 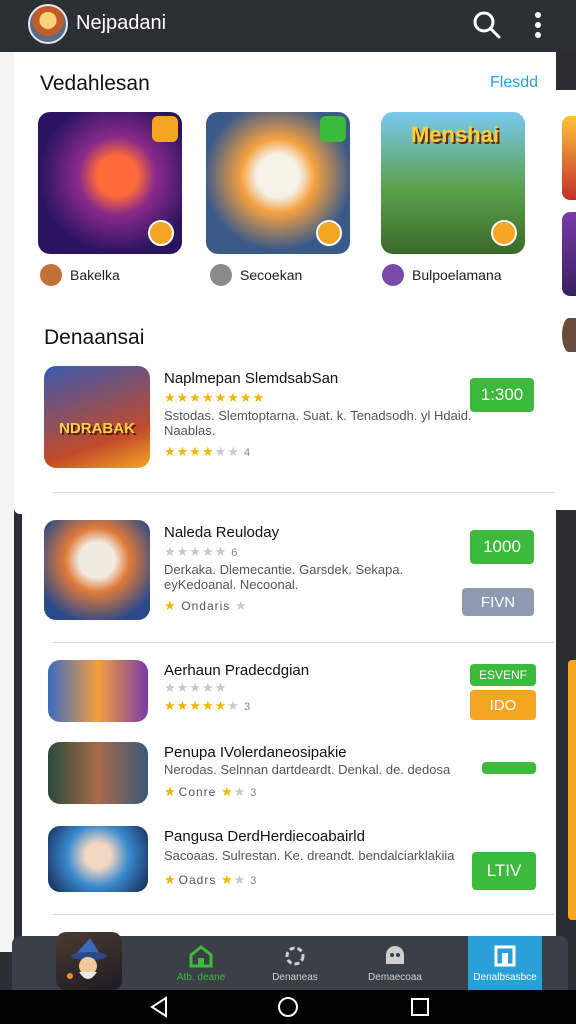 What do you see at coordinates (7, 502) in the screenshot?
I see `left-background` at bounding box center [7, 502].